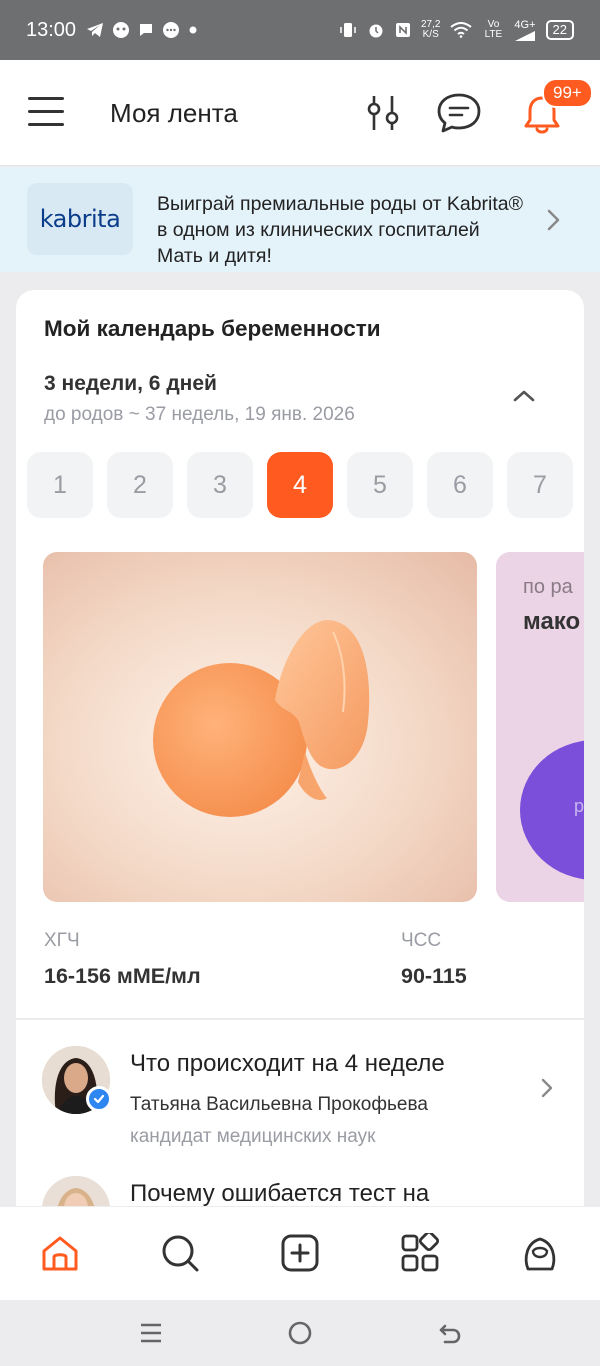 The width and height of the screenshot is (600, 1366). Describe the element at coordinates (540, 727) in the screenshot. I see `next-slide: по ра мако р` at that location.